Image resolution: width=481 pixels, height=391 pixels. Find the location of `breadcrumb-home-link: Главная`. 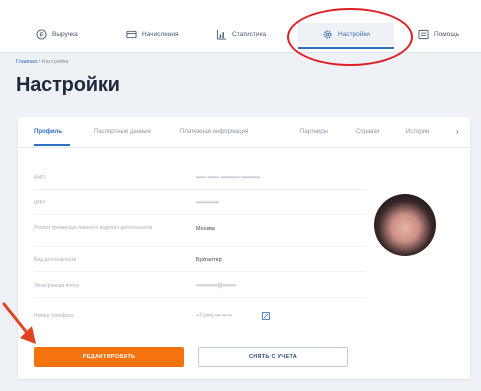

breadcrumb-home-link: Главная is located at coordinates (26, 62).